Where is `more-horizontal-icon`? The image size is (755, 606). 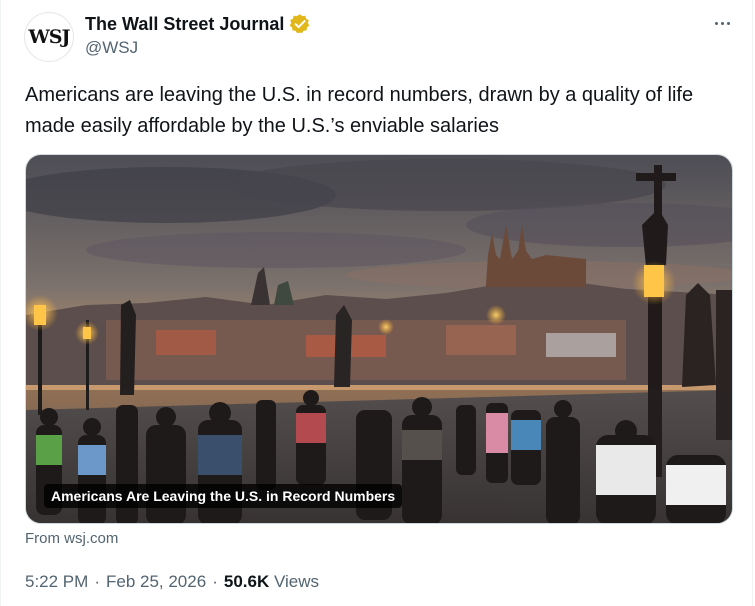 more-horizontal-icon is located at coordinates (716, 23).